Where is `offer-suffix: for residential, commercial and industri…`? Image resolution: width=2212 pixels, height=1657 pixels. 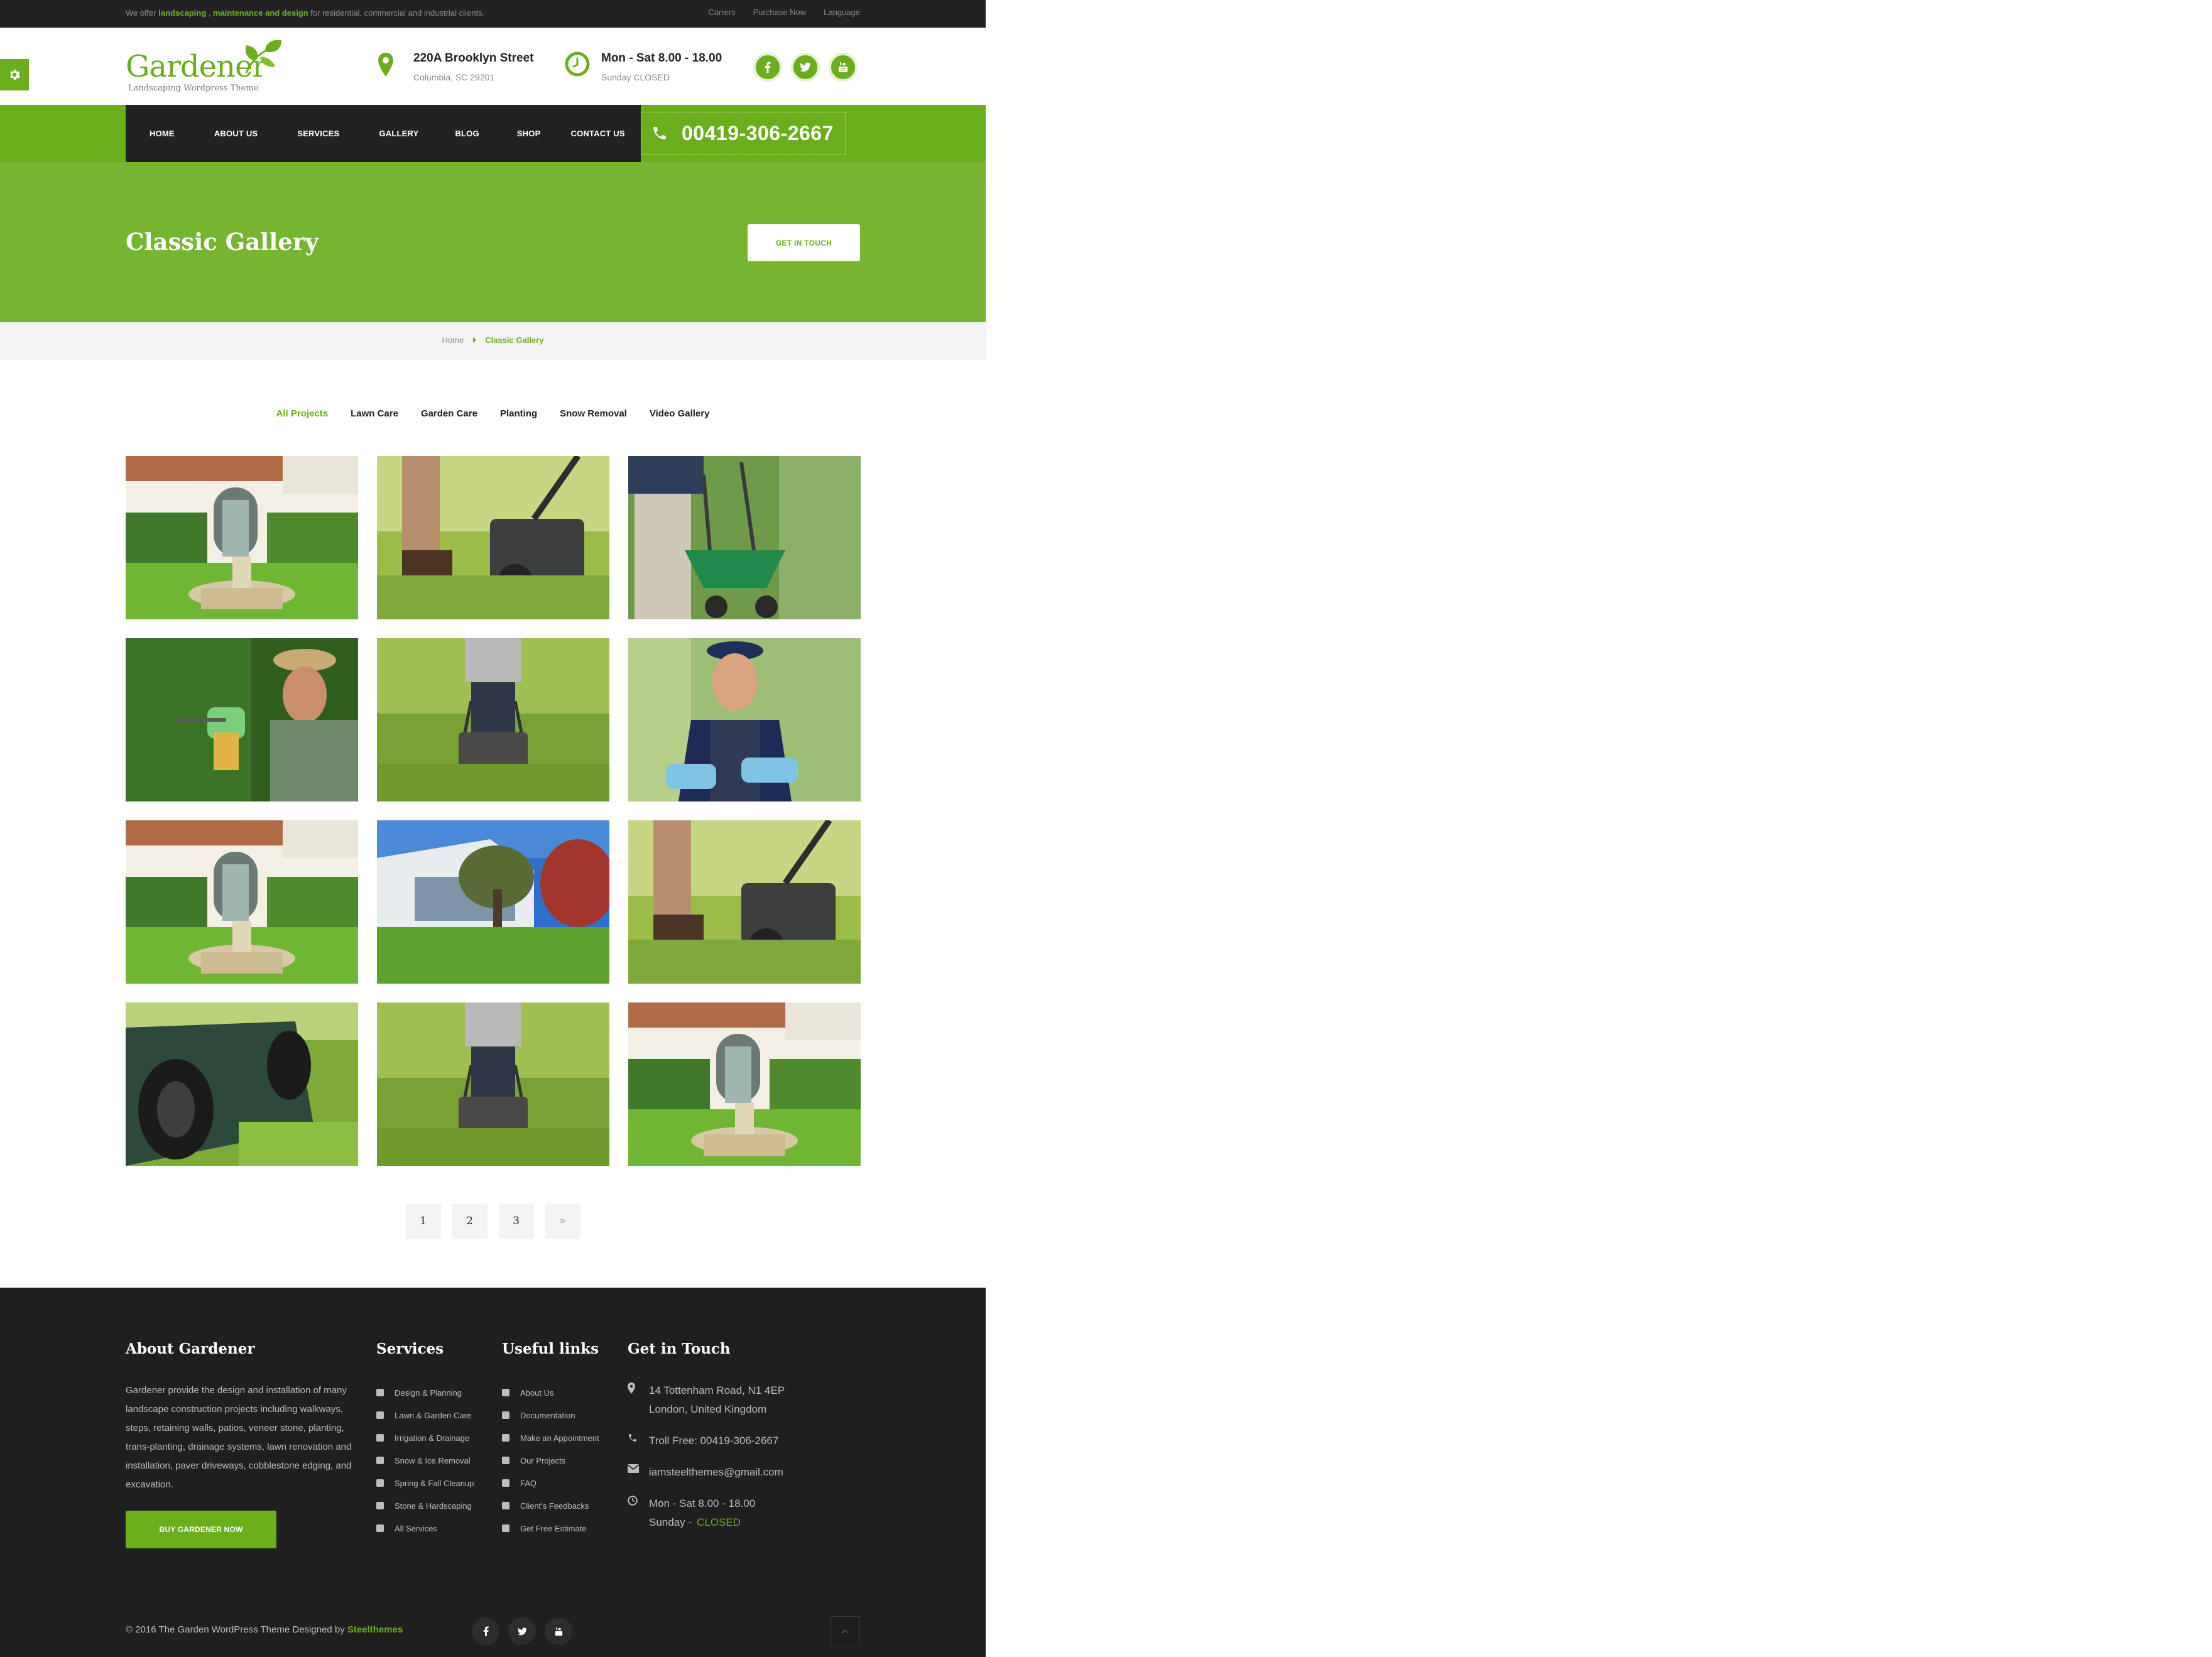 offer-suffix: for residential, commercial and industri… is located at coordinates (398, 13).